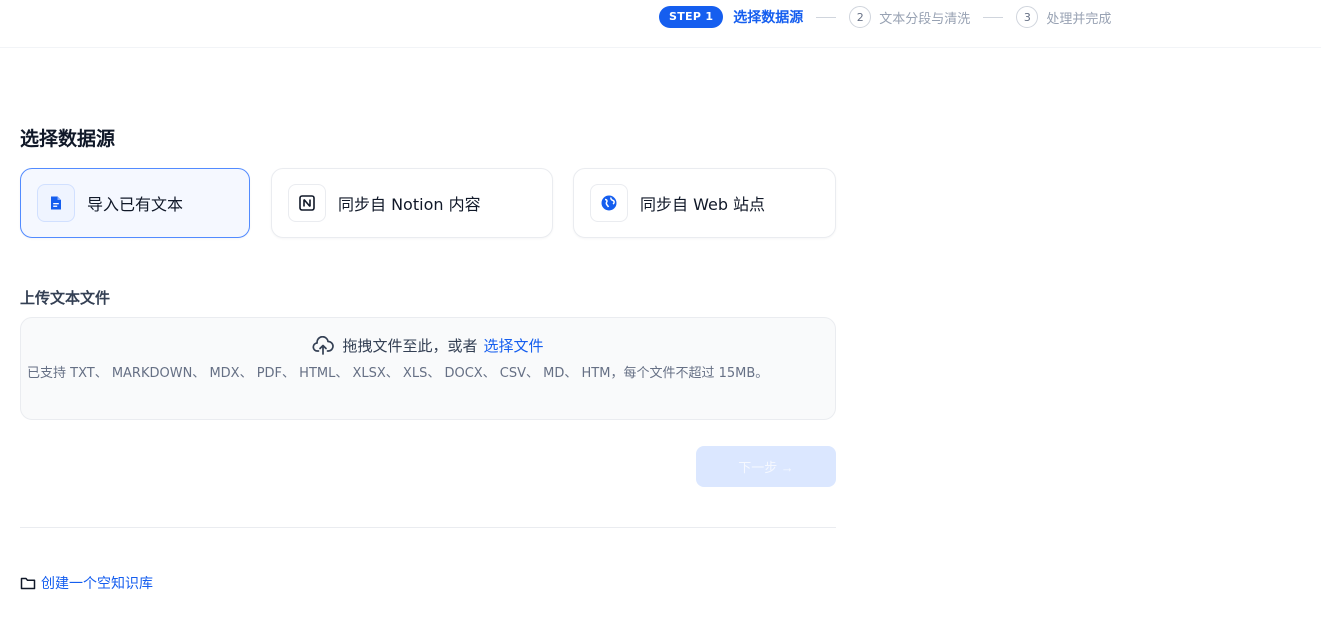 The image size is (1321, 620). I want to click on stepper: STEP 1 选择数据源 2 文本分段与清洗 3 处理并完成, so click(885, 17).